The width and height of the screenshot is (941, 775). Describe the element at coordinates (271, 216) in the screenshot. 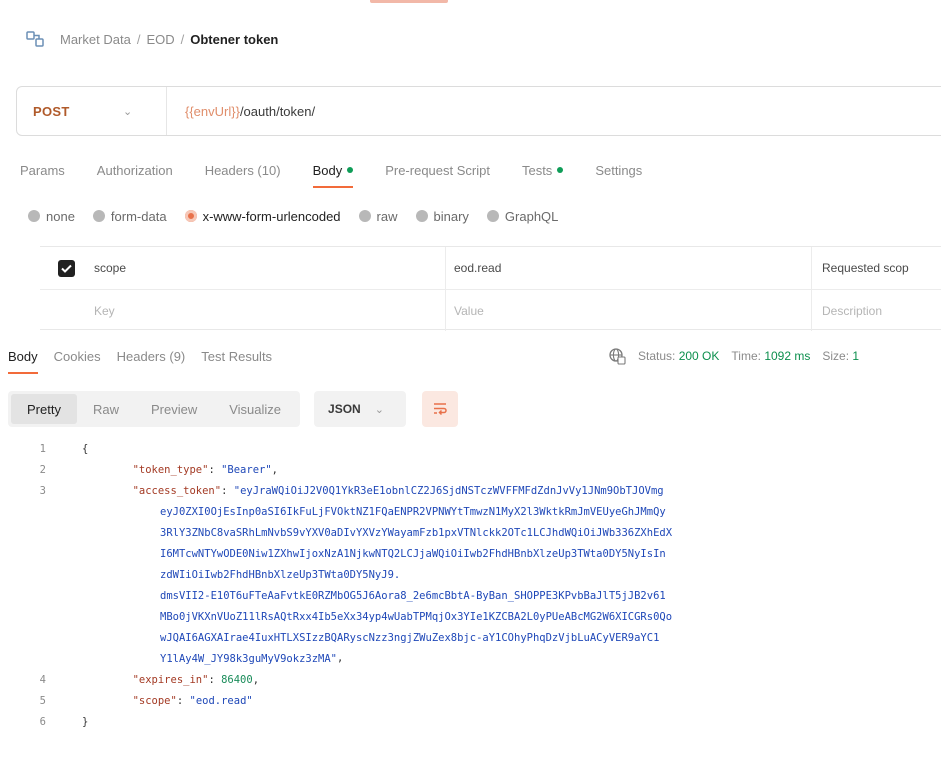

I see `radio-label: x-www-form-urlencoded` at that location.